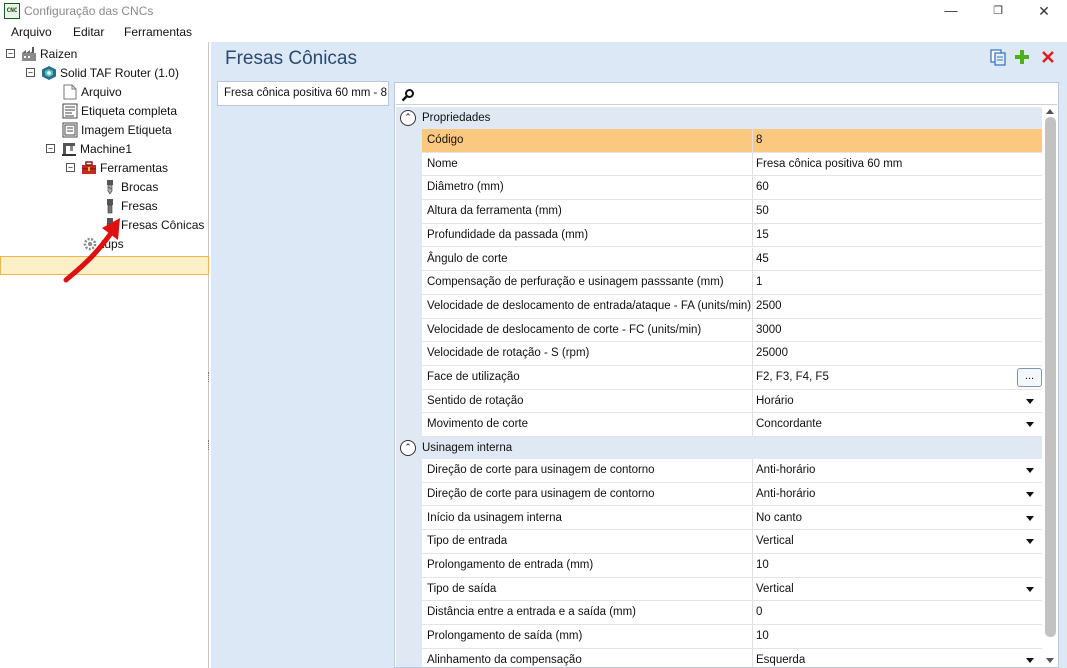 This screenshot has height=668, width=1067. I want to click on property-value: Concordante, so click(789, 424).